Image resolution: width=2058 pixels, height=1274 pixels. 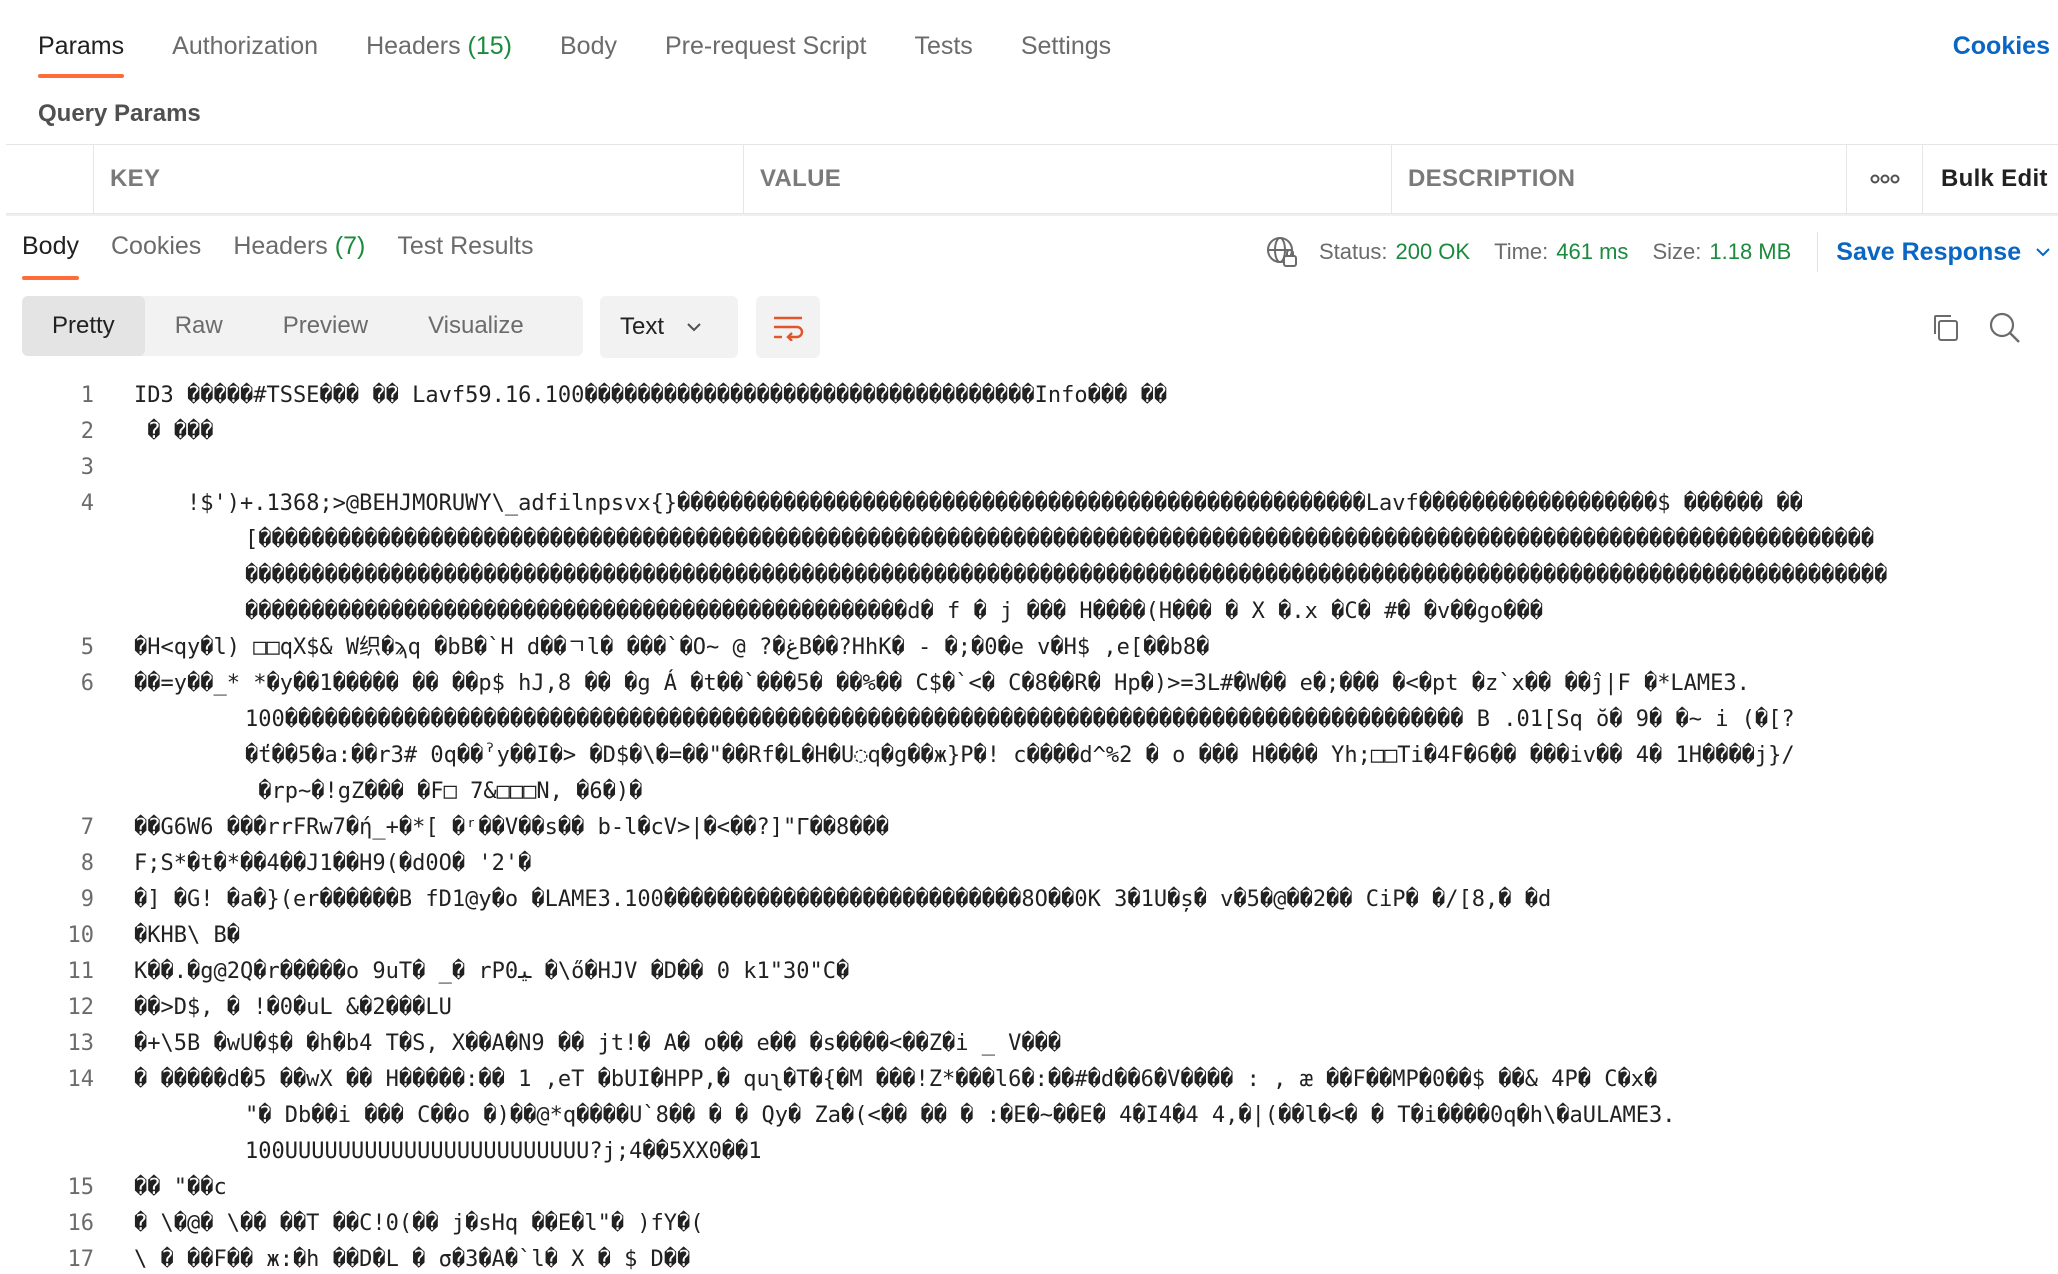 I want to click on tab-authorization: Authorization, so click(x=245, y=44).